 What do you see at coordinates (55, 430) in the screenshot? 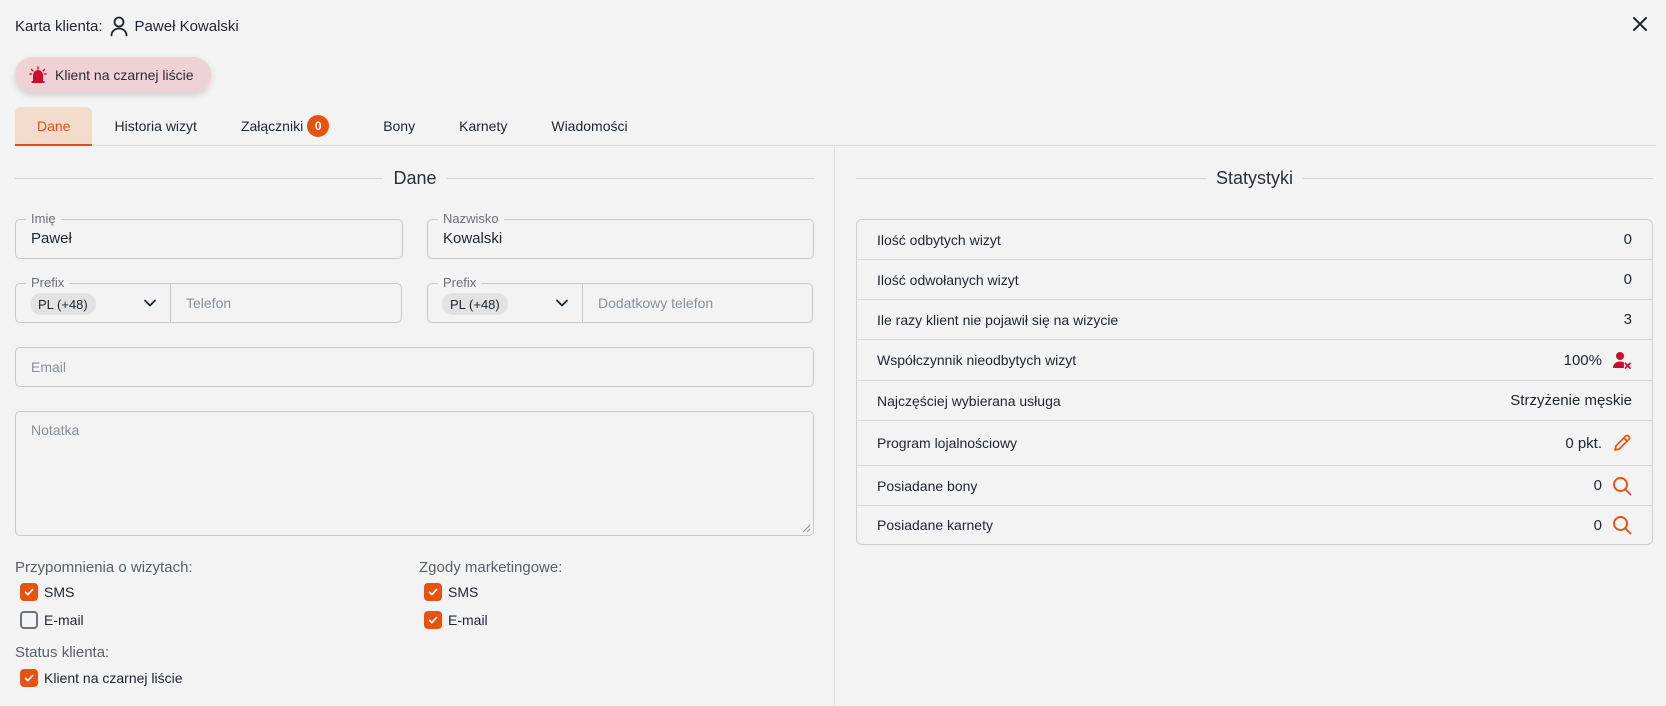
I see `note-placeholder: Notatka` at bounding box center [55, 430].